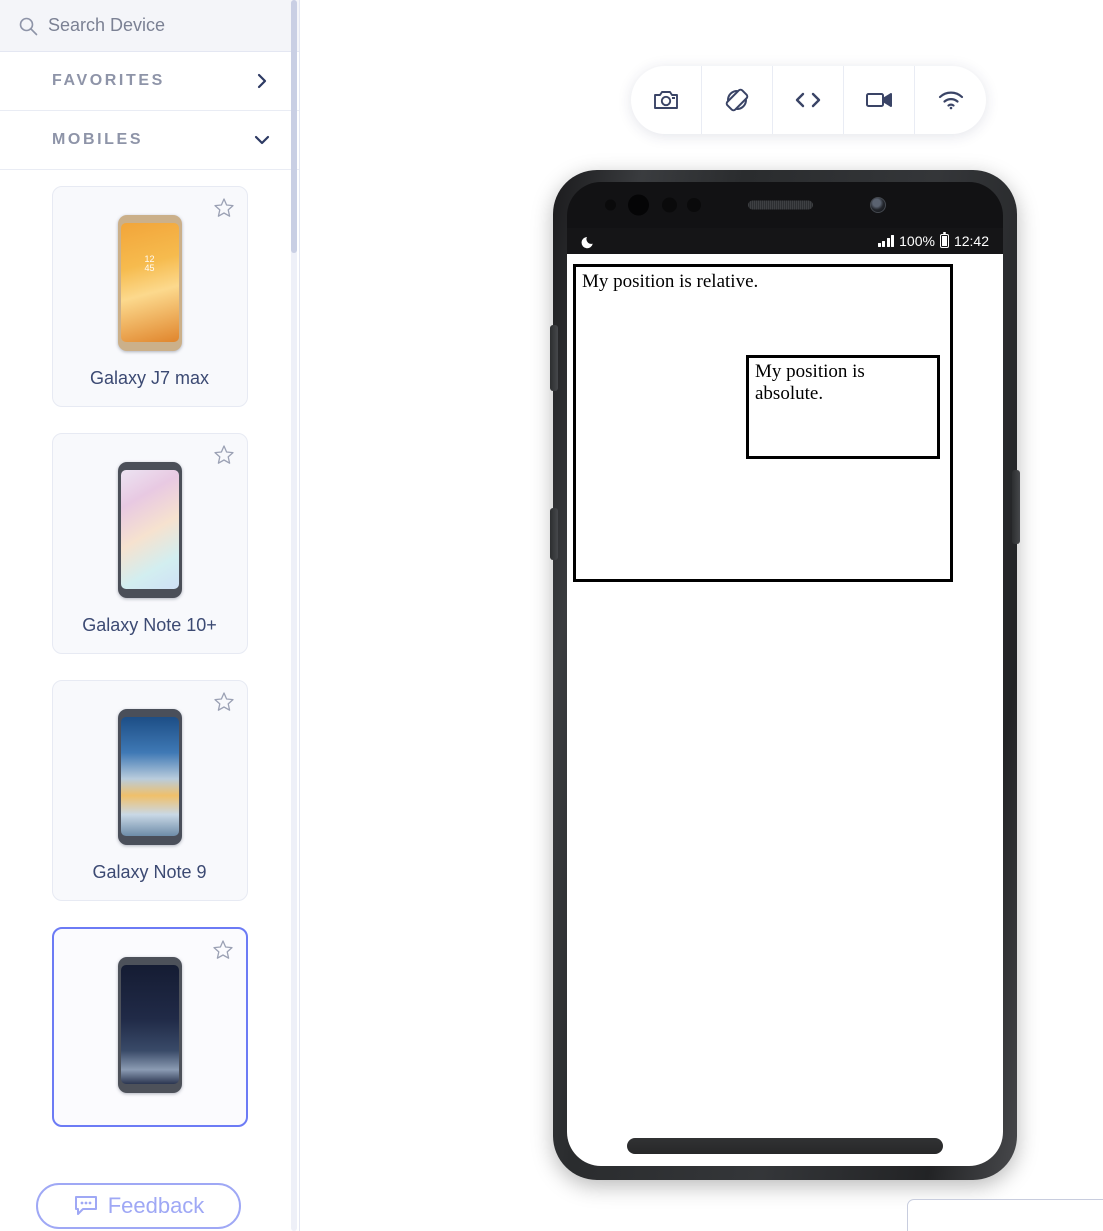  I want to click on device-sensors, so click(785, 205).